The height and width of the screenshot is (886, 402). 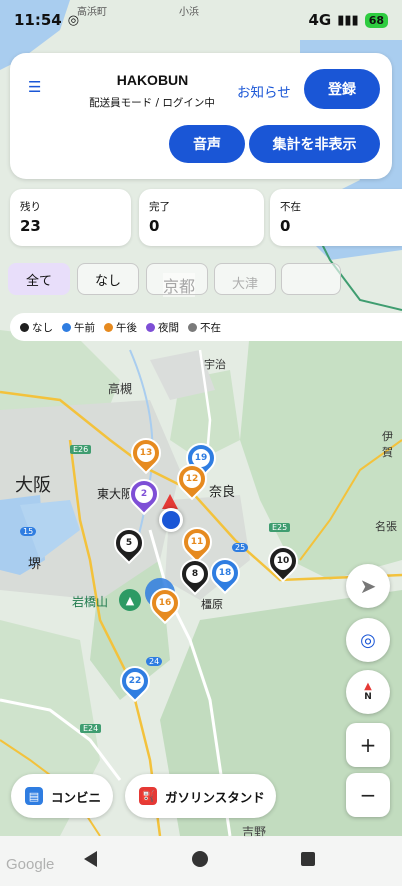 What do you see at coordinates (148, 796) in the screenshot?
I see `gas-pump-icon: ⛽` at bounding box center [148, 796].